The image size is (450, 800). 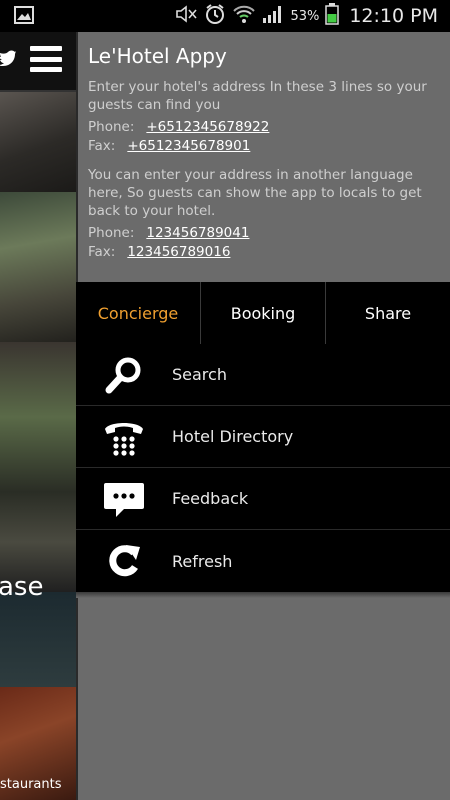 What do you see at coordinates (266, 252) in the screenshot?
I see `fax-row-2: Fax: 123456789016` at bounding box center [266, 252].